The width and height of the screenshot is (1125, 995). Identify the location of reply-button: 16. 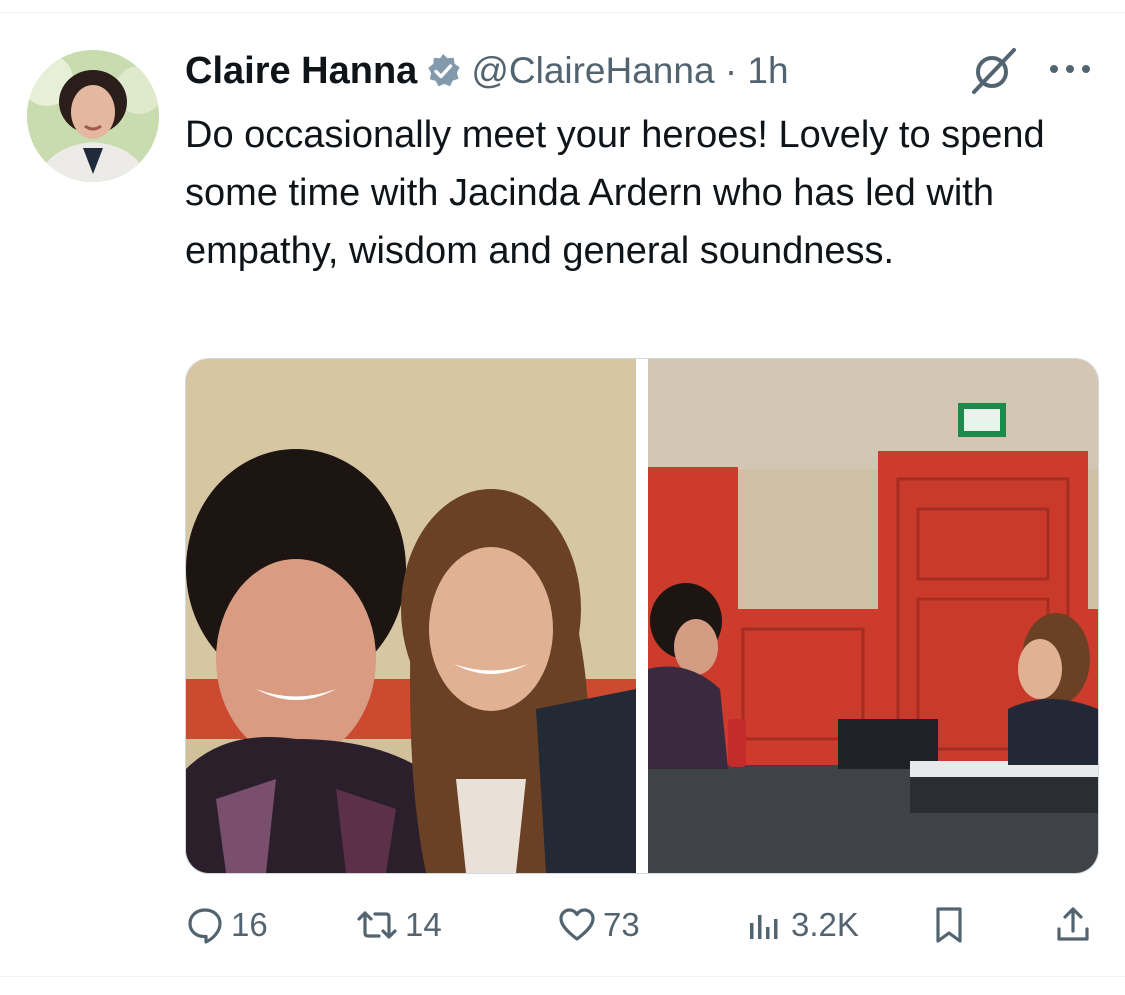
(226, 925).